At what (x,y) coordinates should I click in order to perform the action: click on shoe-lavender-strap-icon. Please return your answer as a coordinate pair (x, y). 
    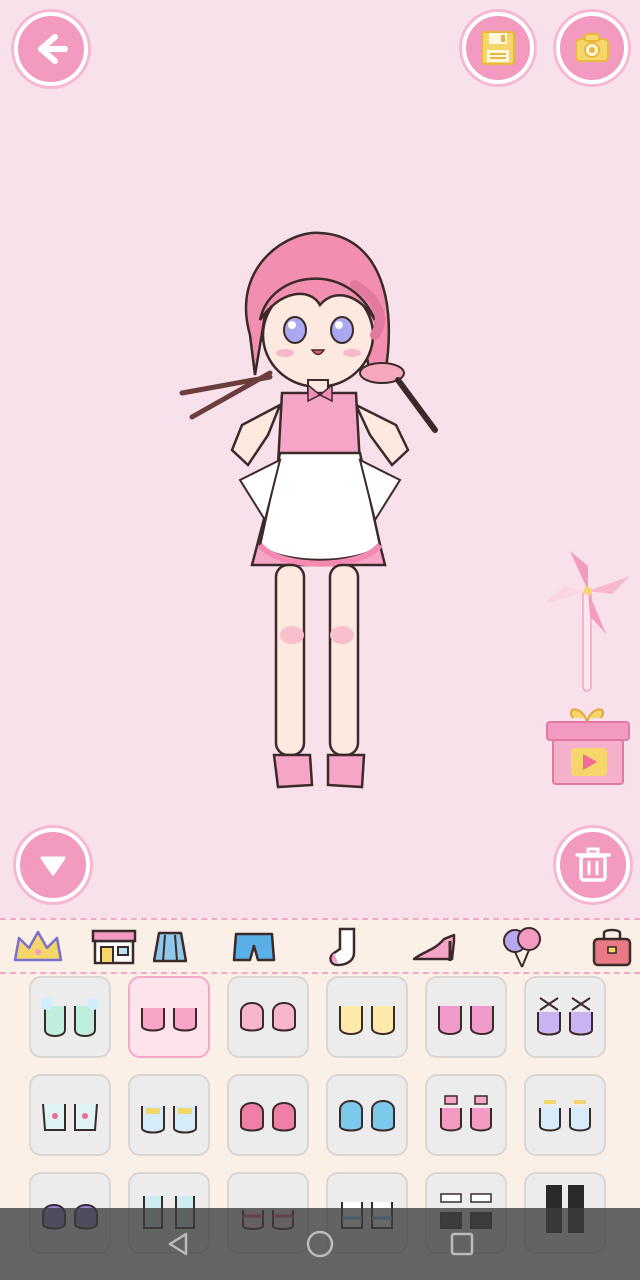
    Looking at the image, I should click on (565, 1016).